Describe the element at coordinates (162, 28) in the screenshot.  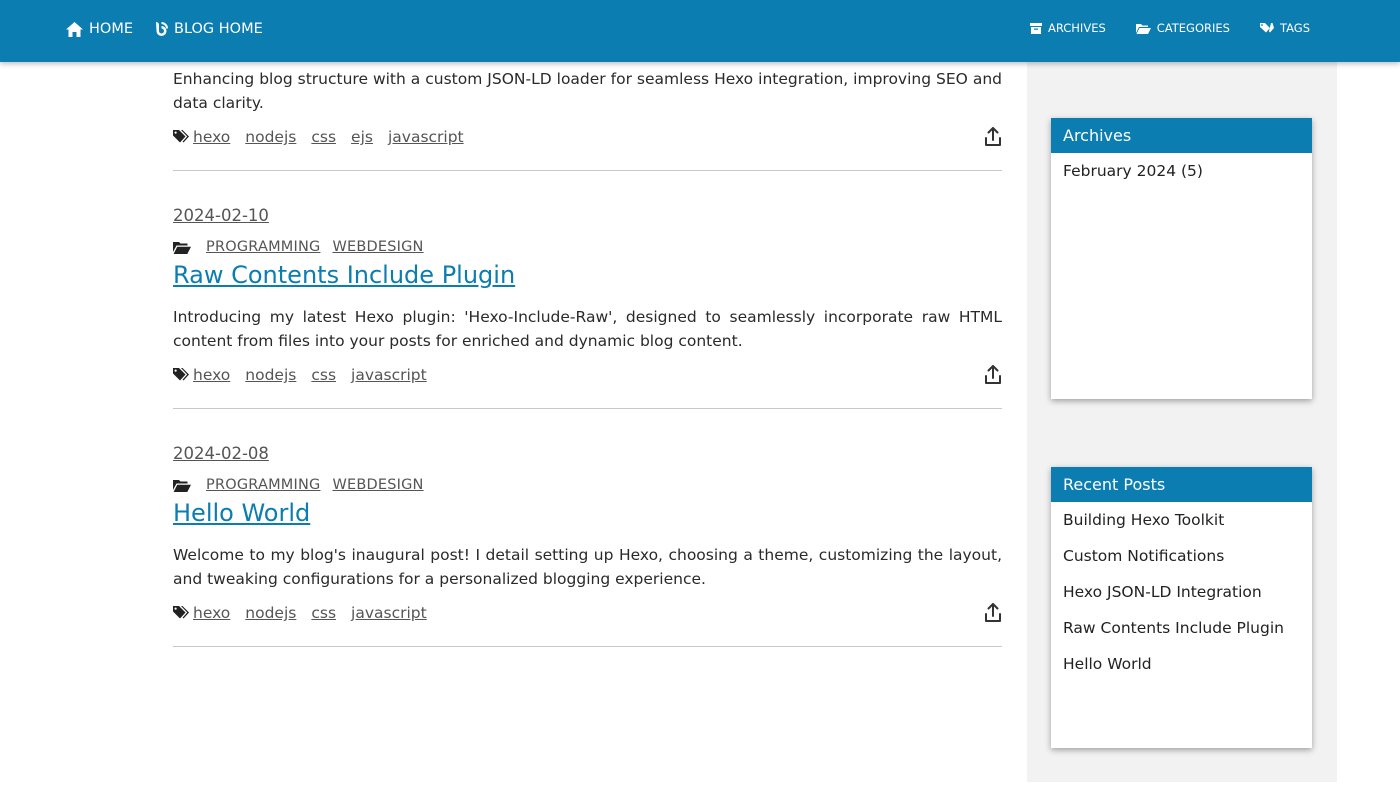
I see `blog-icon` at that location.